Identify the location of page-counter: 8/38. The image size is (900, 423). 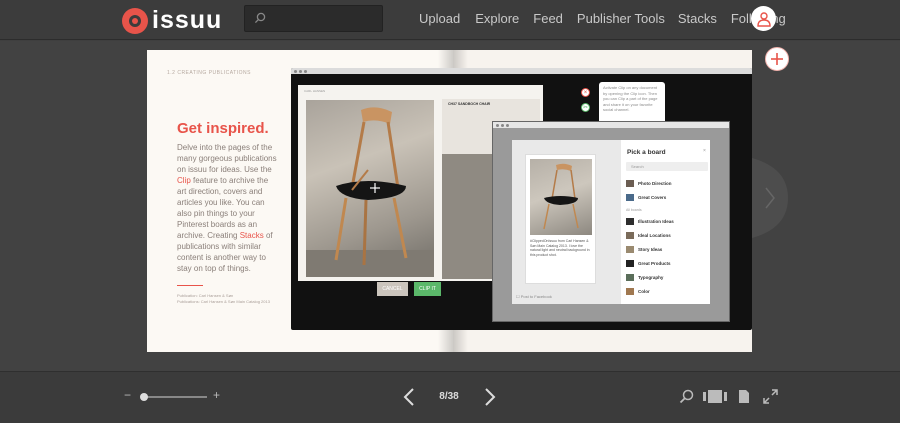
(449, 396).